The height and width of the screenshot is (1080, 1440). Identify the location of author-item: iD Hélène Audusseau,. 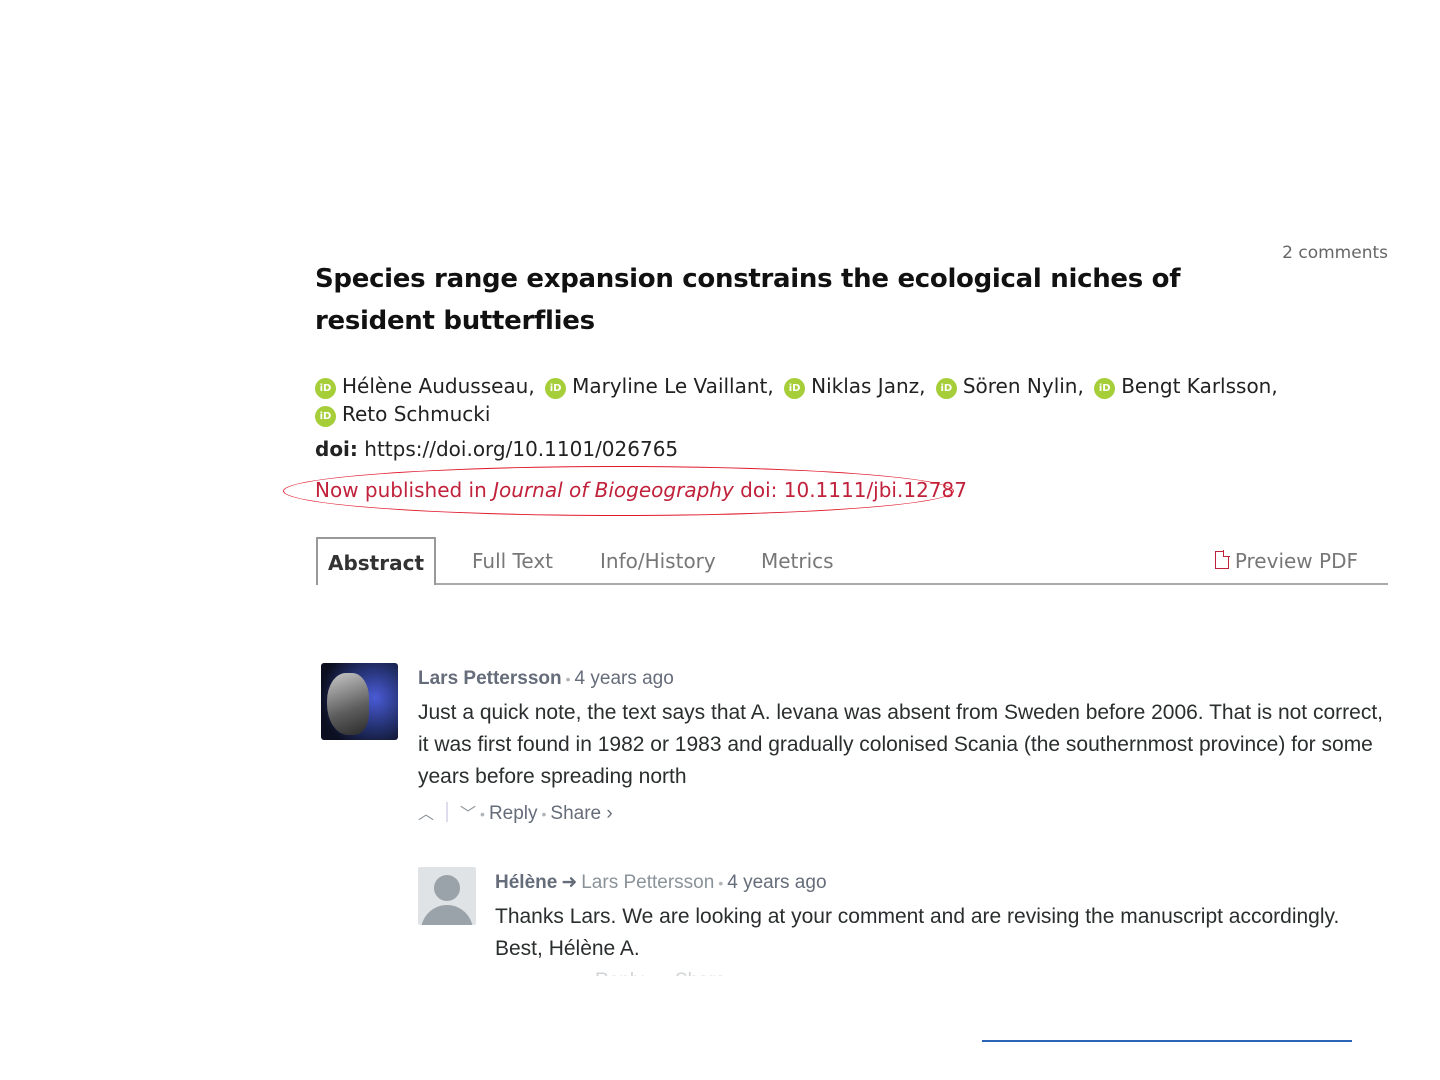
(425, 386).